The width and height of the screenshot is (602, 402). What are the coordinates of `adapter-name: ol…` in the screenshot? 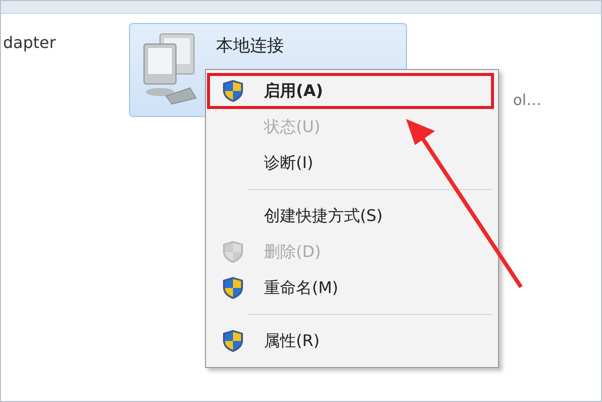 It's located at (527, 100).